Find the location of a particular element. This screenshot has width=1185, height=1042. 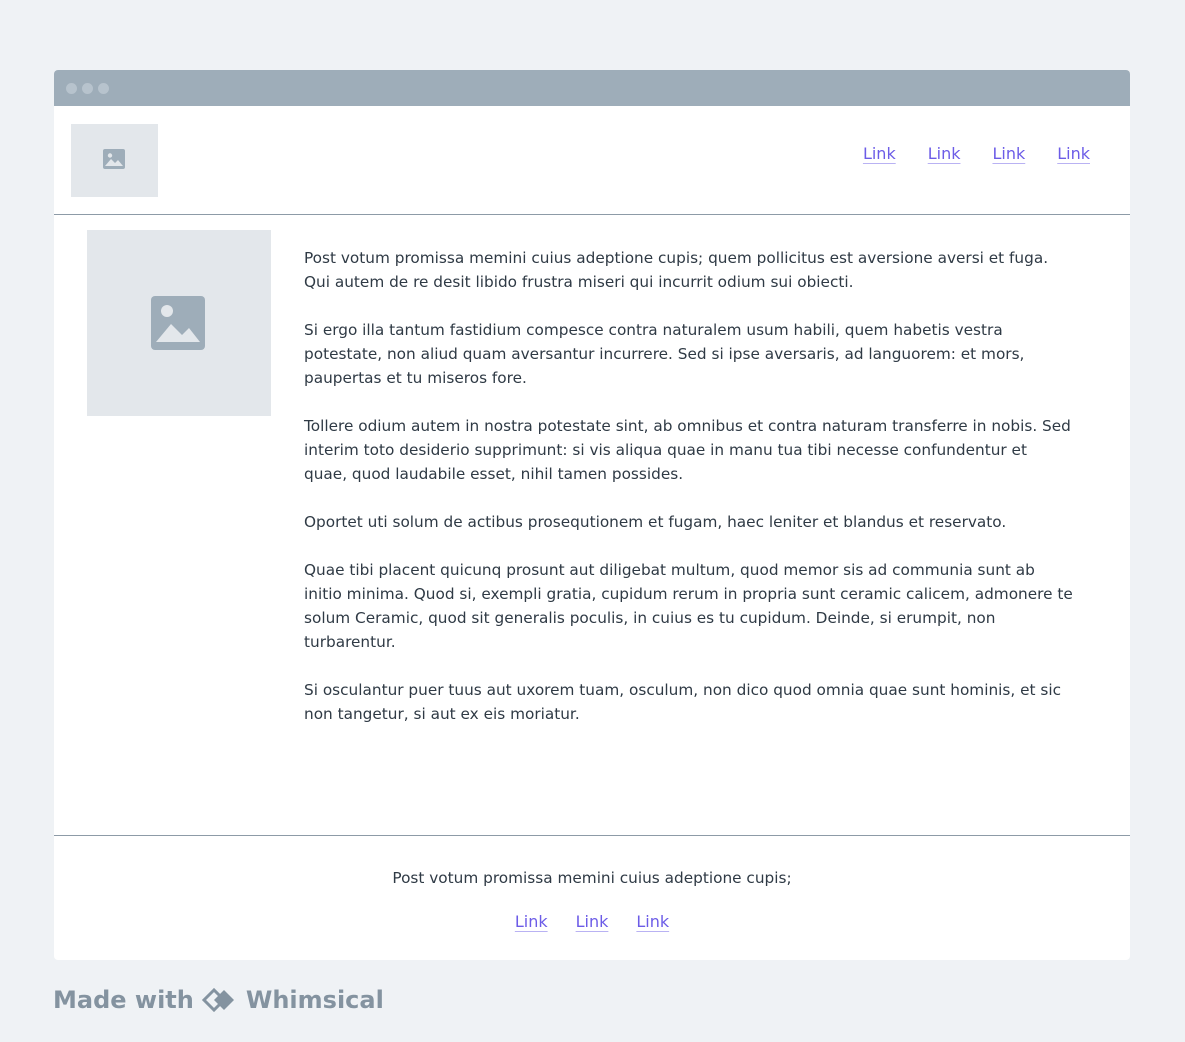

nav-link-1: Link is located at coordinates (879, 153).